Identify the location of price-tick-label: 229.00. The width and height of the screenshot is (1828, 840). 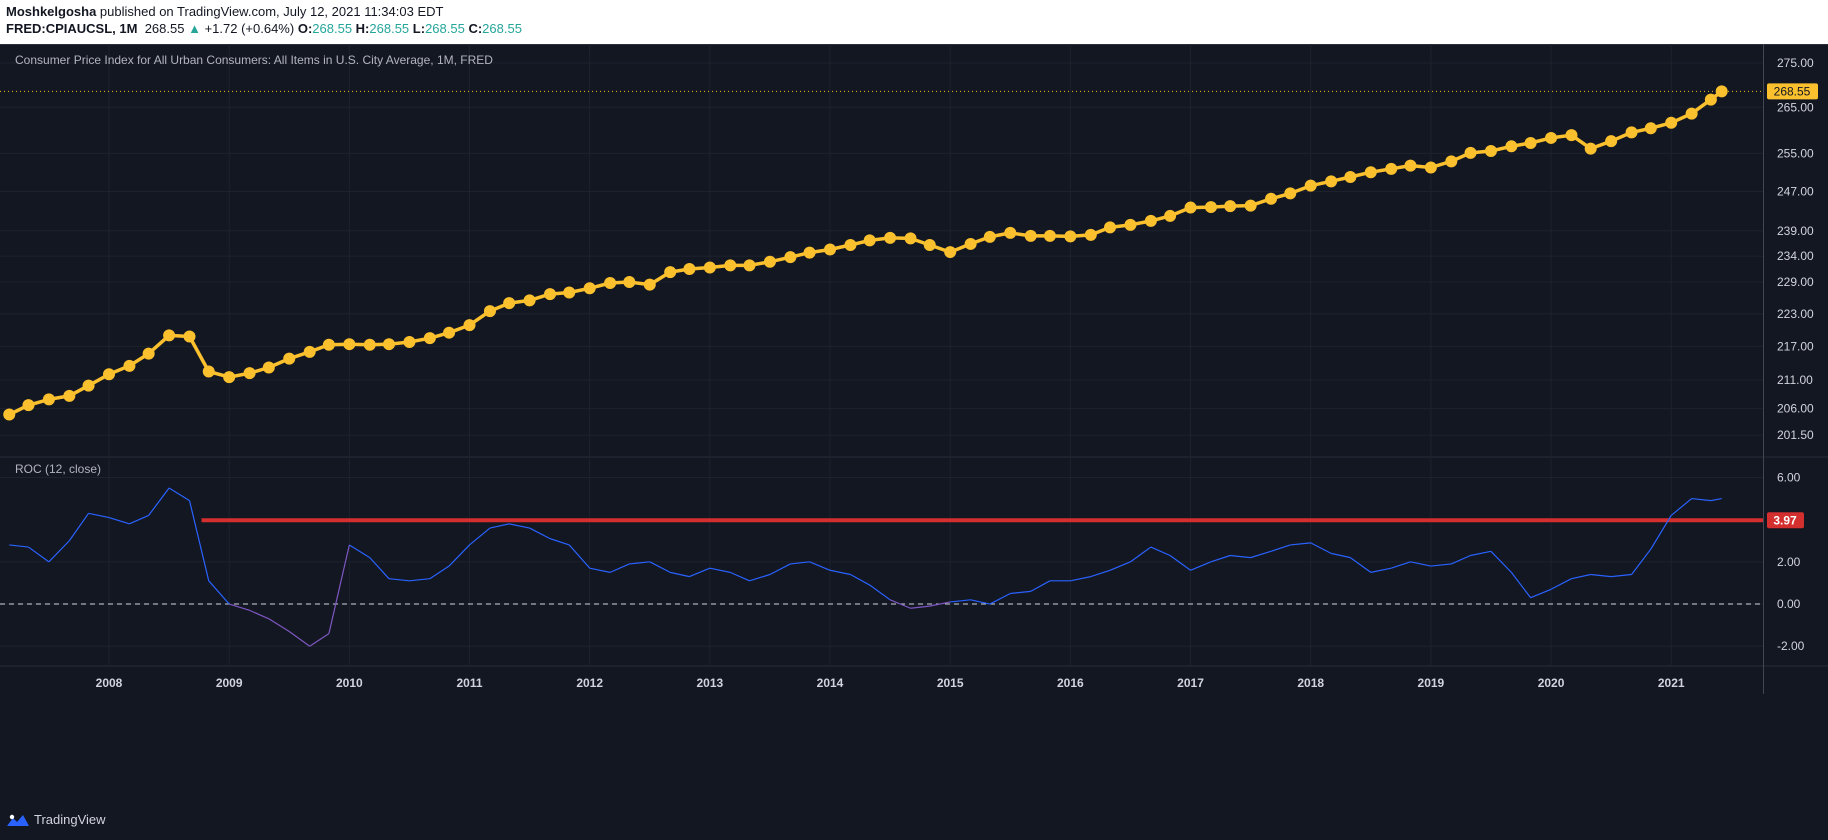
(1795, 282).